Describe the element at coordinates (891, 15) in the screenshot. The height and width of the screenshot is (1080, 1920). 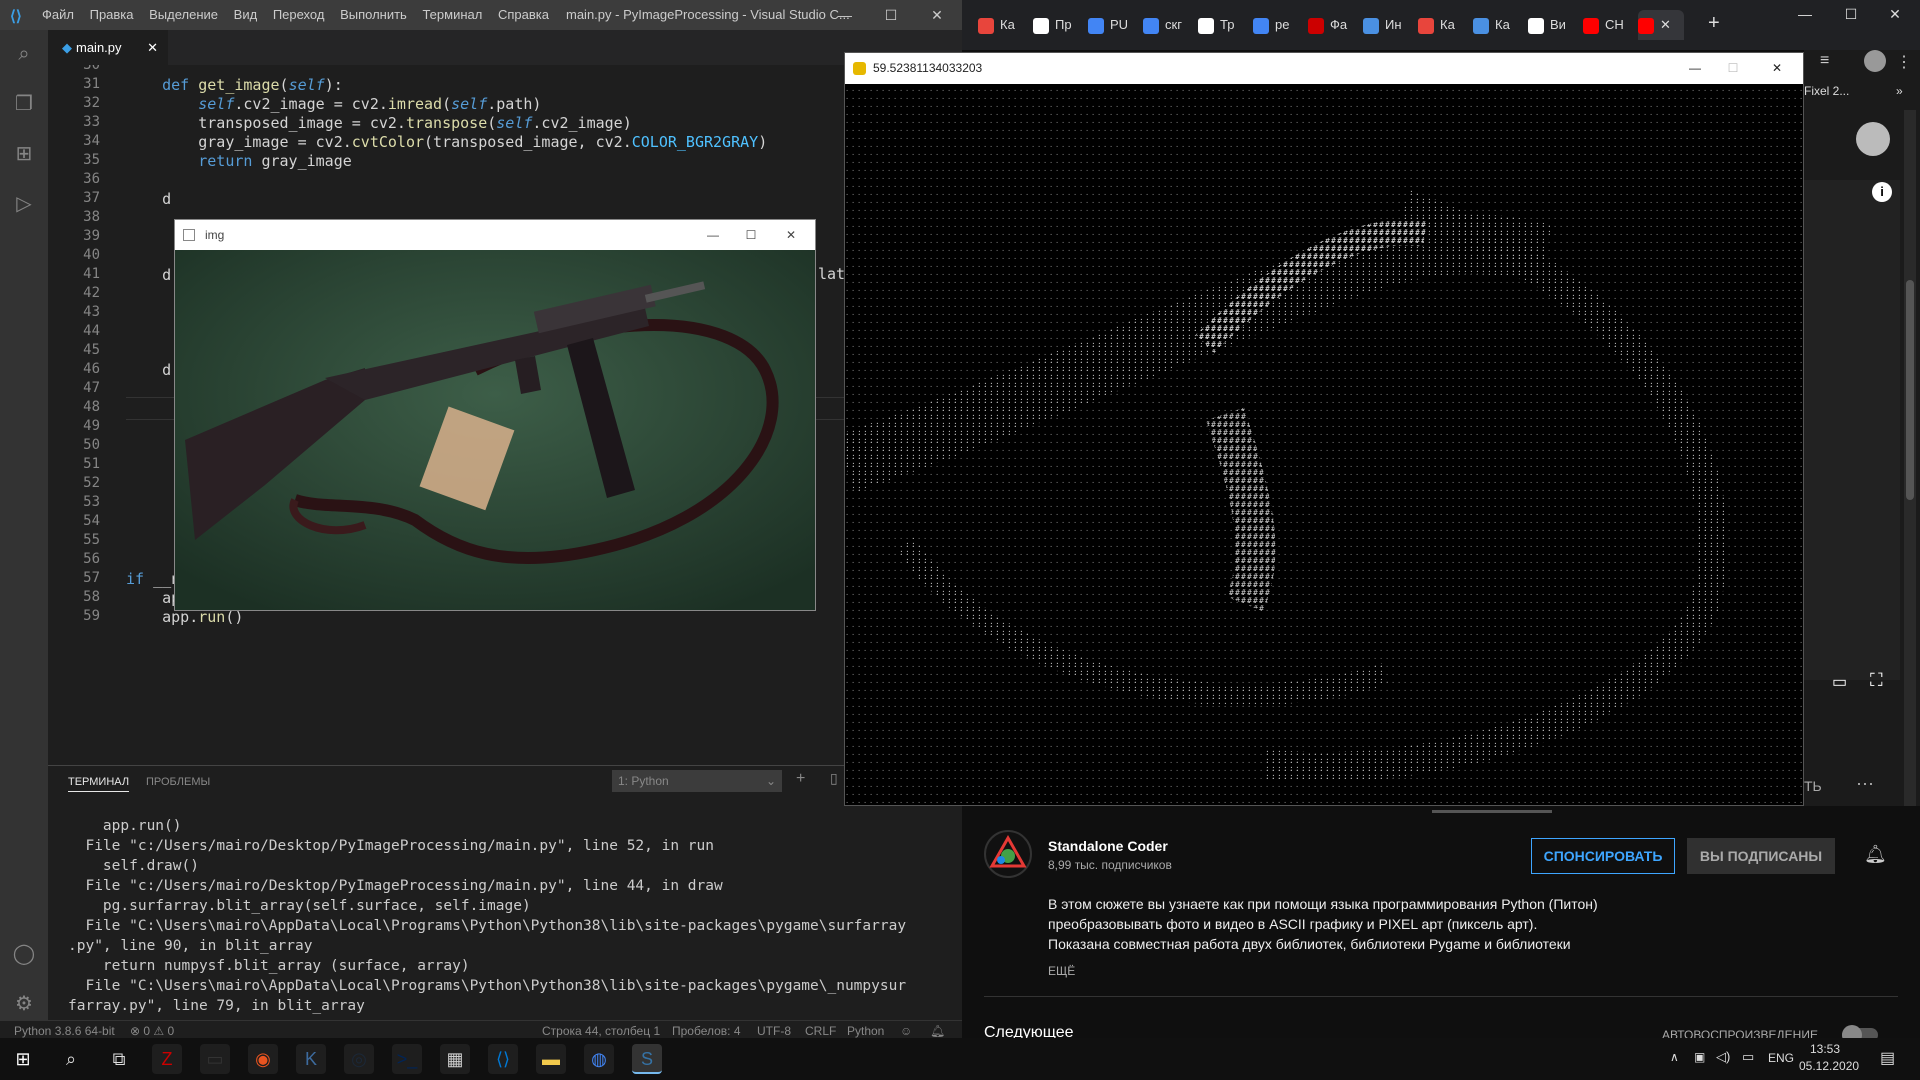
I see `maximize-icon: ☐` at that location.